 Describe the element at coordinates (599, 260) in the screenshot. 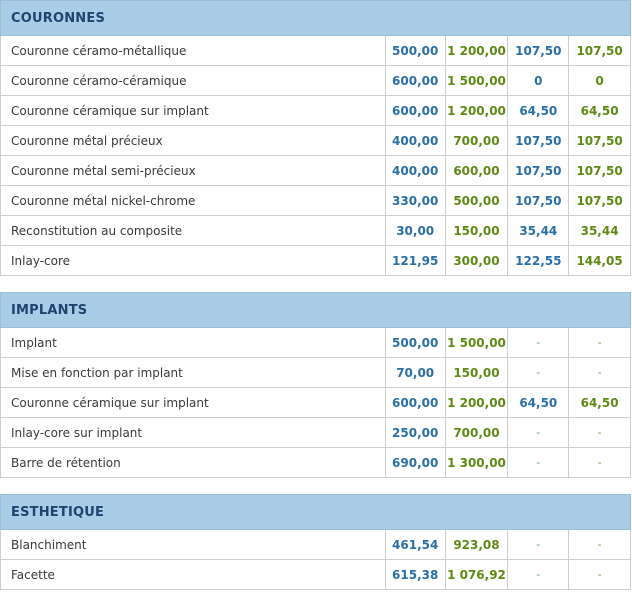

I see `cell-col4: 144,05` at that location.